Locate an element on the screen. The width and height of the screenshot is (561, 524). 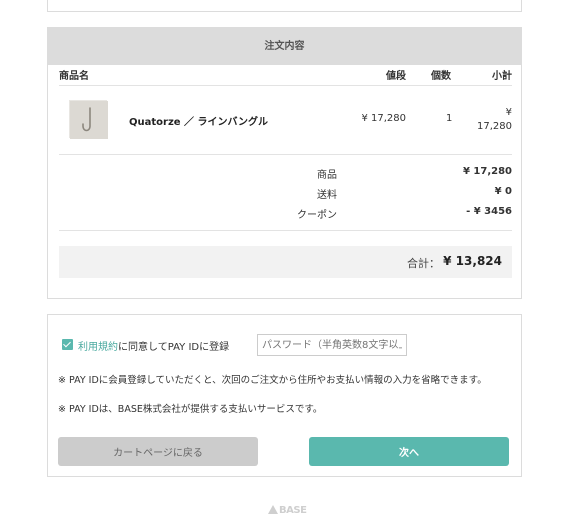
base-logo-icon is located at coordinates (273, 509).